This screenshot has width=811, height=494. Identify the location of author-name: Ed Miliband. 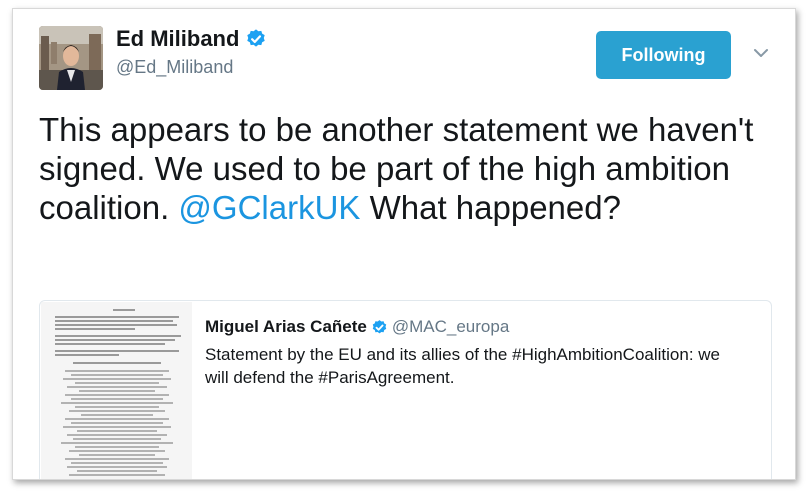
(177, 39).